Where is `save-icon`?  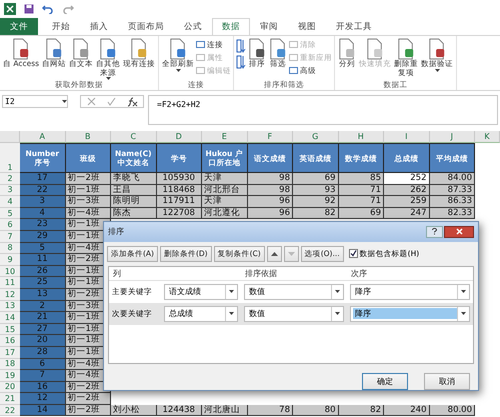 save-icon is located at coordinates (29, 9).